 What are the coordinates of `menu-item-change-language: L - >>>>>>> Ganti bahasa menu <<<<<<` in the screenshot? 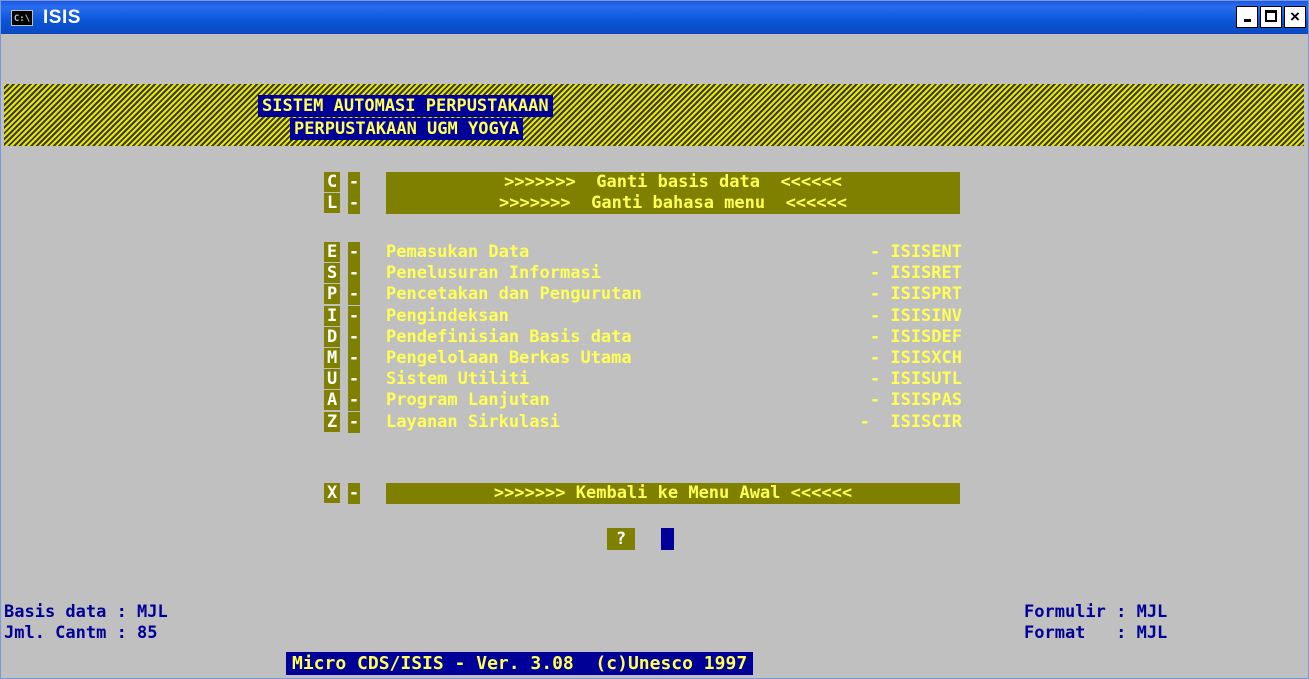 It's located at (642, 203).